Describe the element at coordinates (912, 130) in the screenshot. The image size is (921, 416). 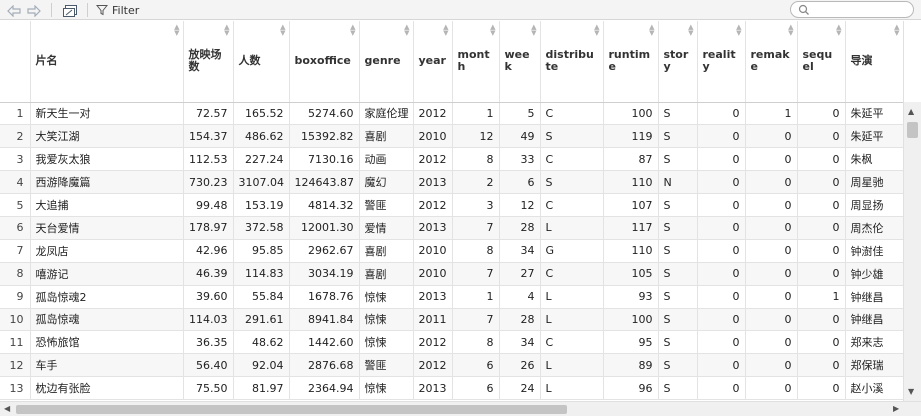
I see `vertical-scroll-thumb` at that location.